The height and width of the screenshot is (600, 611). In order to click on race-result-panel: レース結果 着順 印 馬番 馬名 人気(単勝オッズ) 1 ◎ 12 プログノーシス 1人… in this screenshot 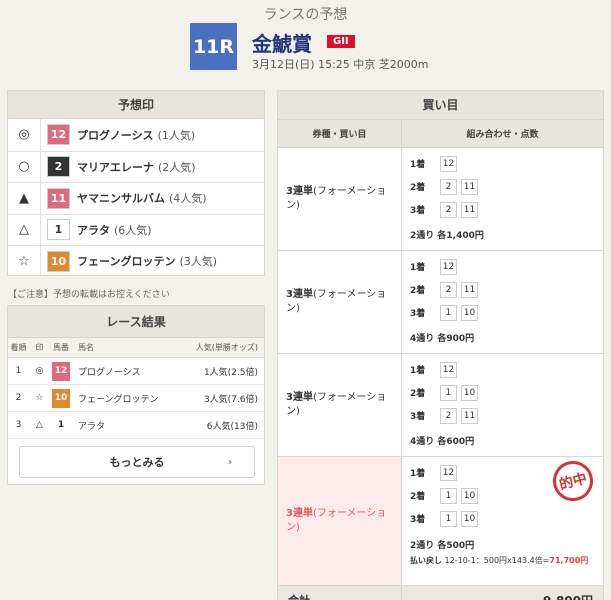, I will do `click(136, 395)`.